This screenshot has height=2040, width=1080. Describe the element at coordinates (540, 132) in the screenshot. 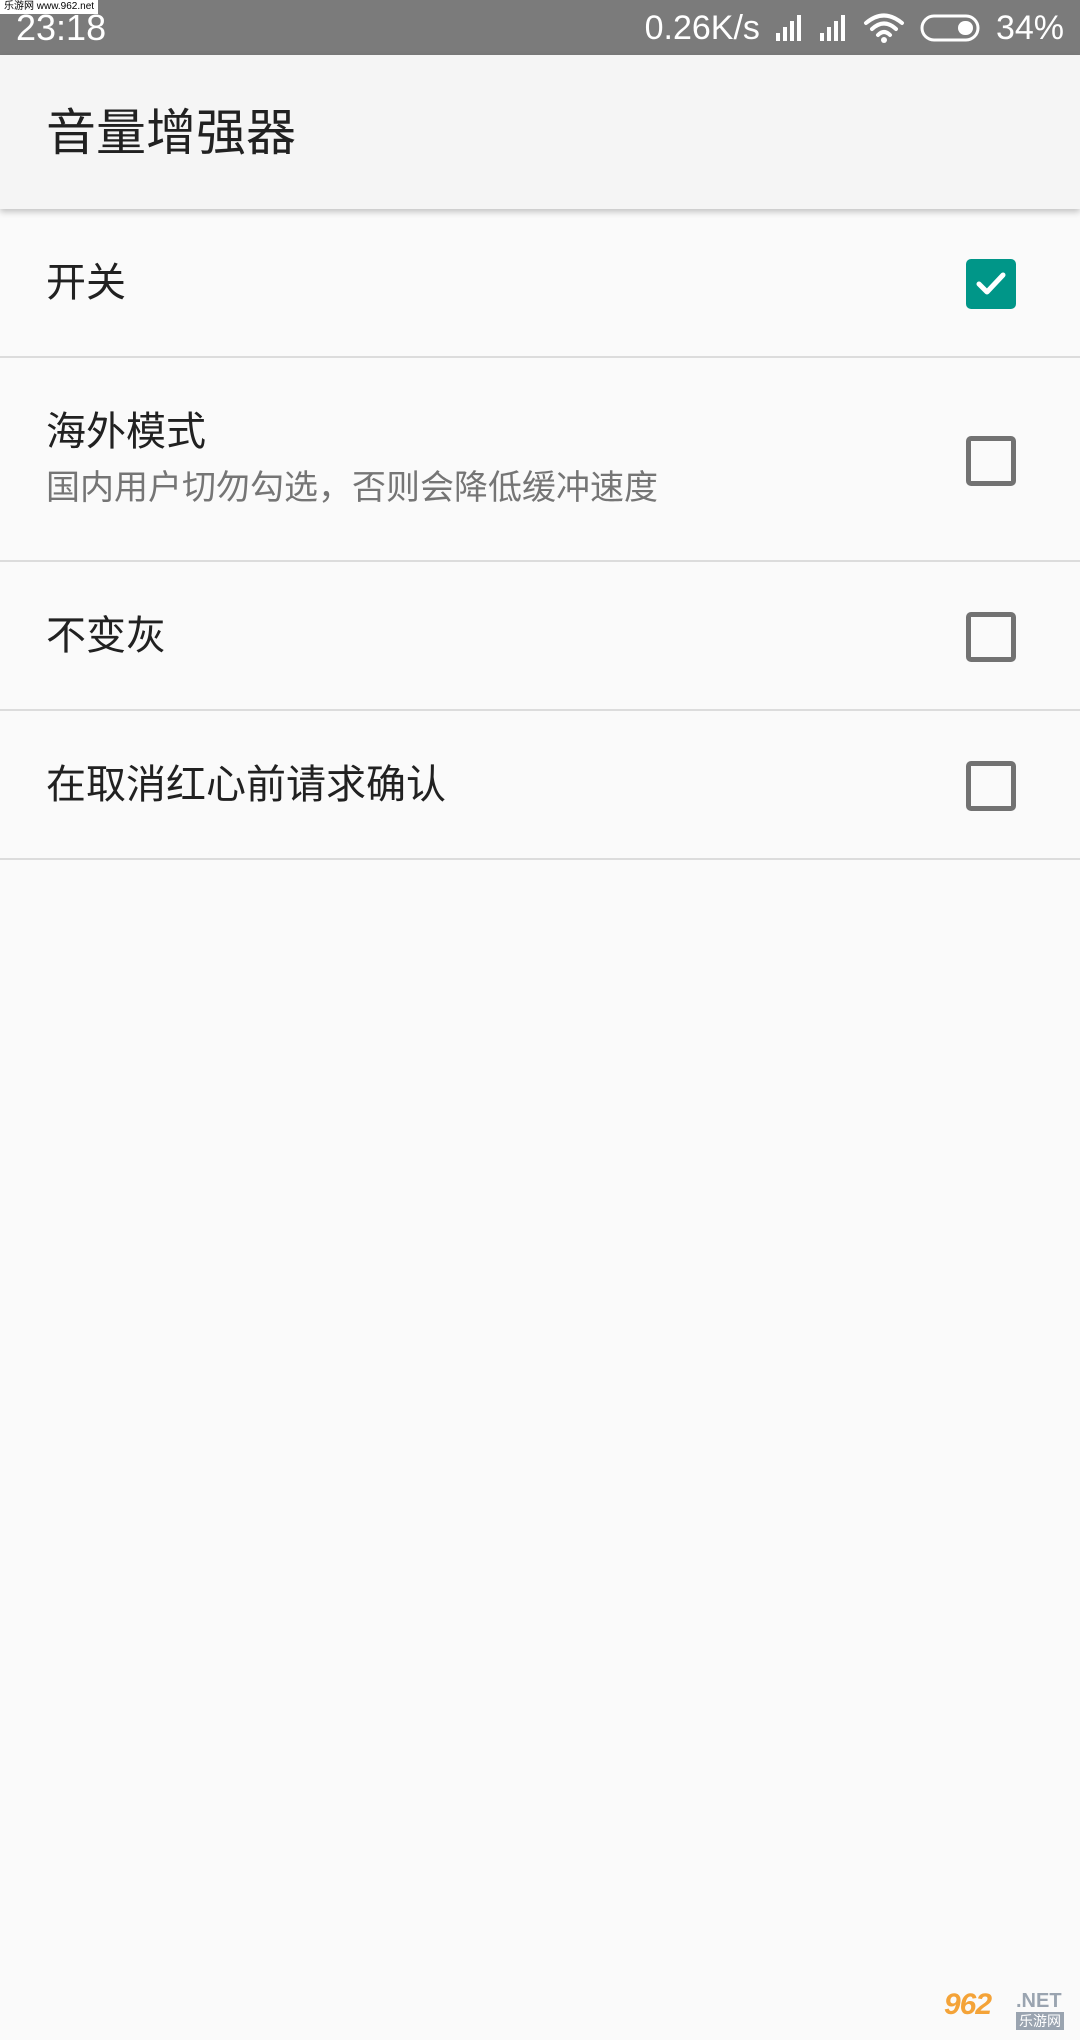

I see `app-bar: 音量增强器` at that location.